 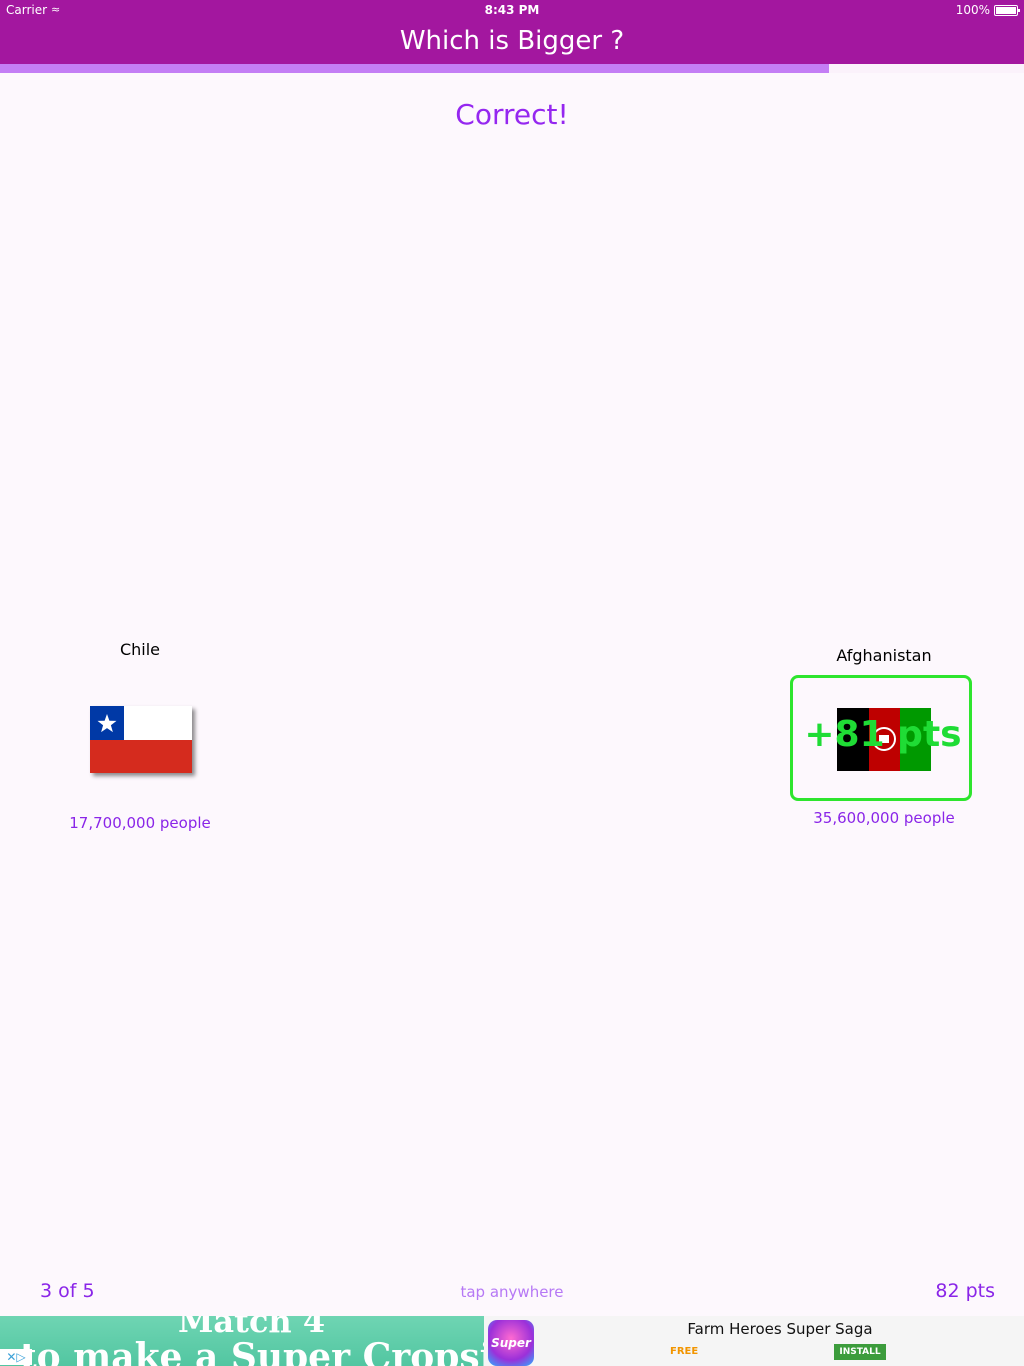 I want to click on ad-price: FREE, so click(x=684, y=1351).